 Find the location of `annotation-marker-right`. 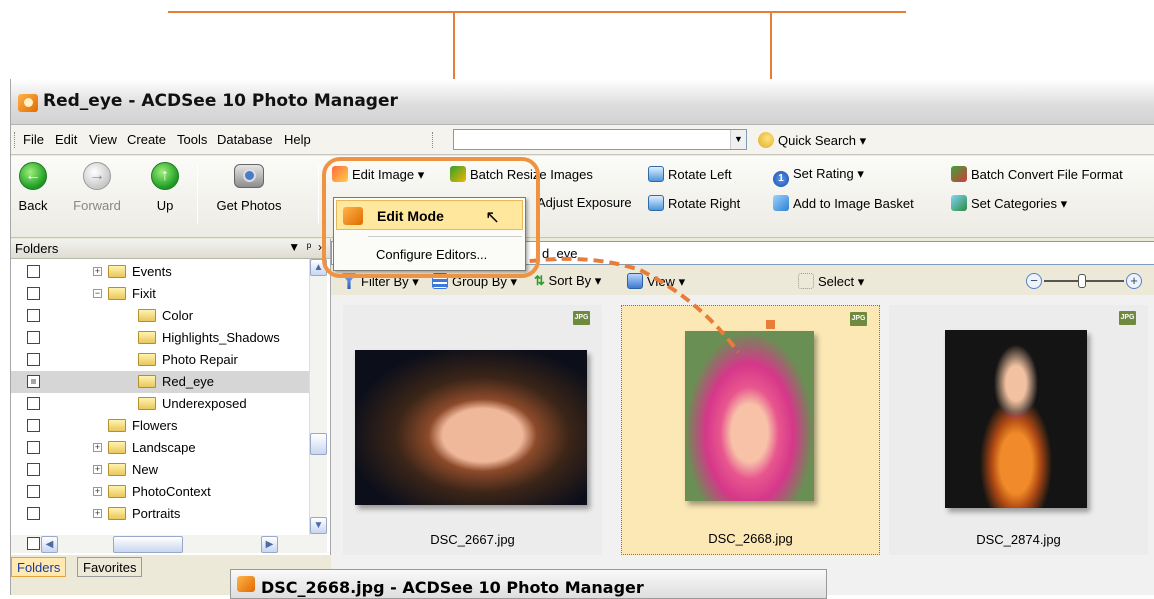

annotation-marker-right is located at coordinates (770, 324).